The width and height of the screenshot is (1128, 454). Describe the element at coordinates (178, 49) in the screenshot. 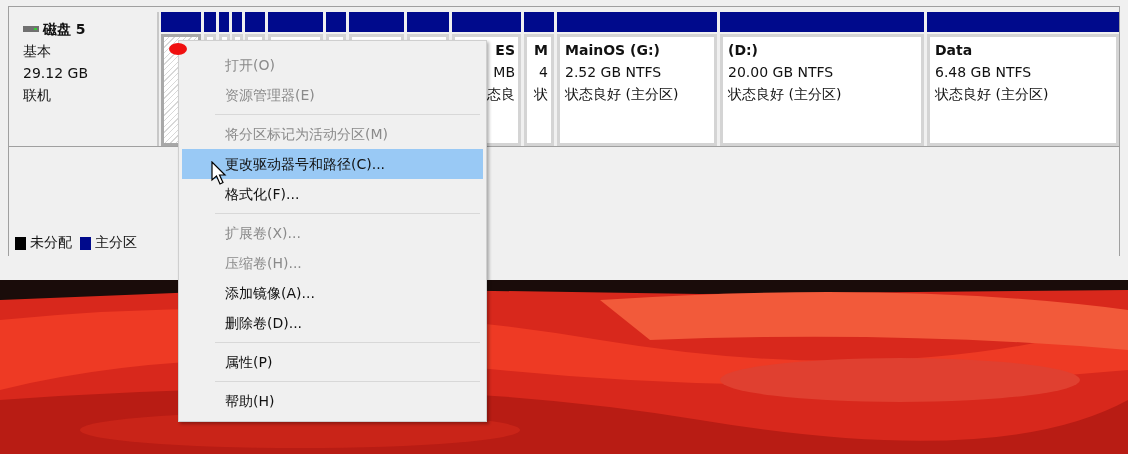

I see `annotation-mark` at that location.